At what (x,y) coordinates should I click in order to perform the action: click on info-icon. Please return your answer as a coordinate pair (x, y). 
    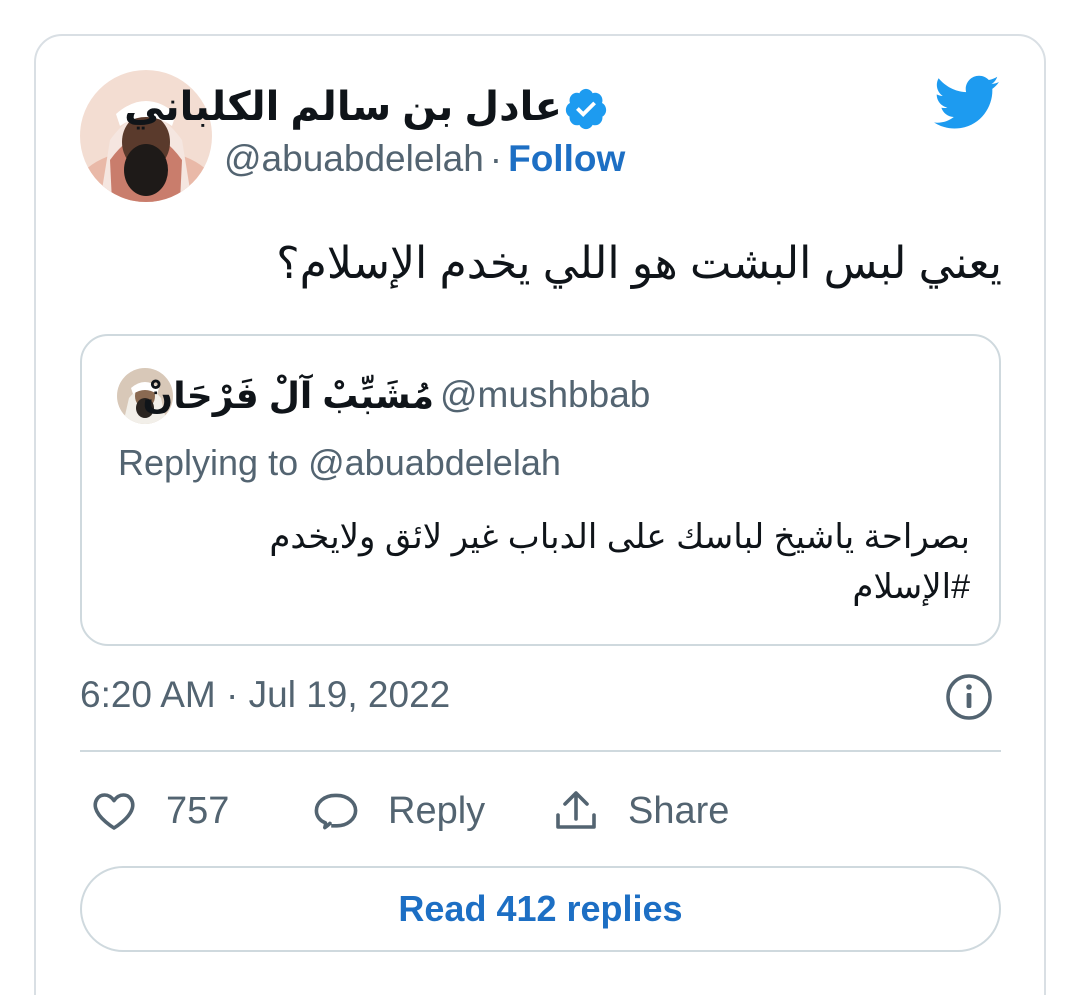
    Looking at the image, I should click on (969, 697).